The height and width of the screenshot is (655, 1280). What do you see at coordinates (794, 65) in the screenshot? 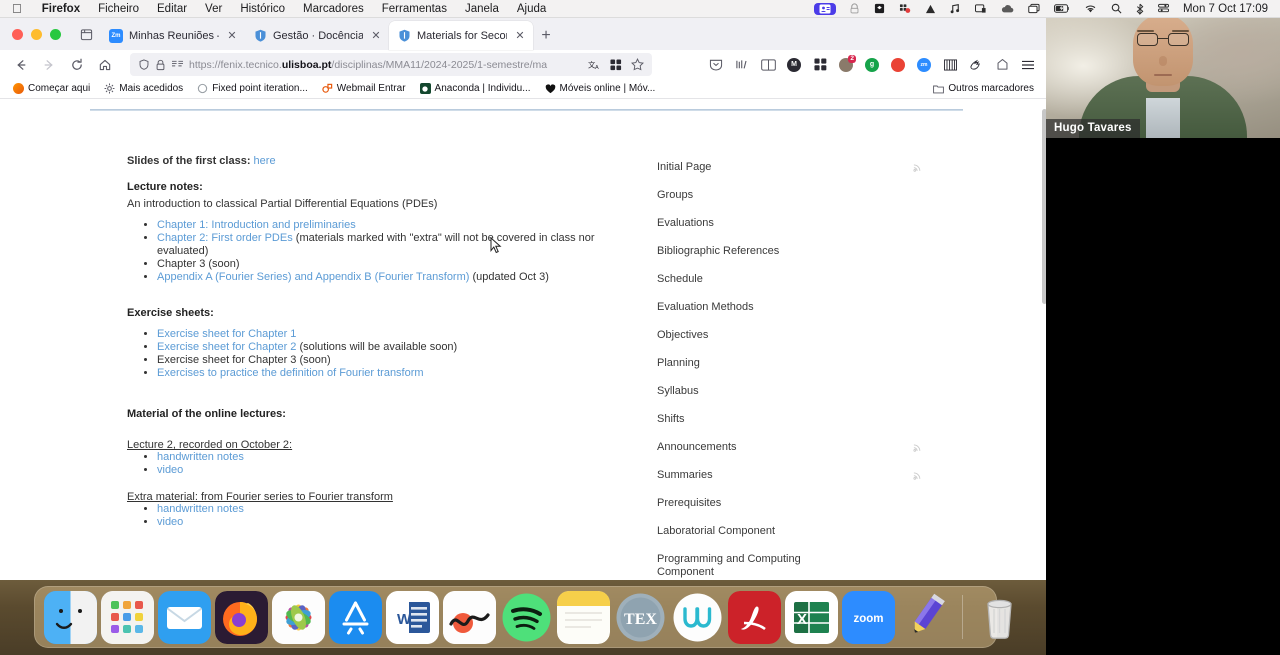
I see `mendeley-icon: M` at bounding box center [794, 65].